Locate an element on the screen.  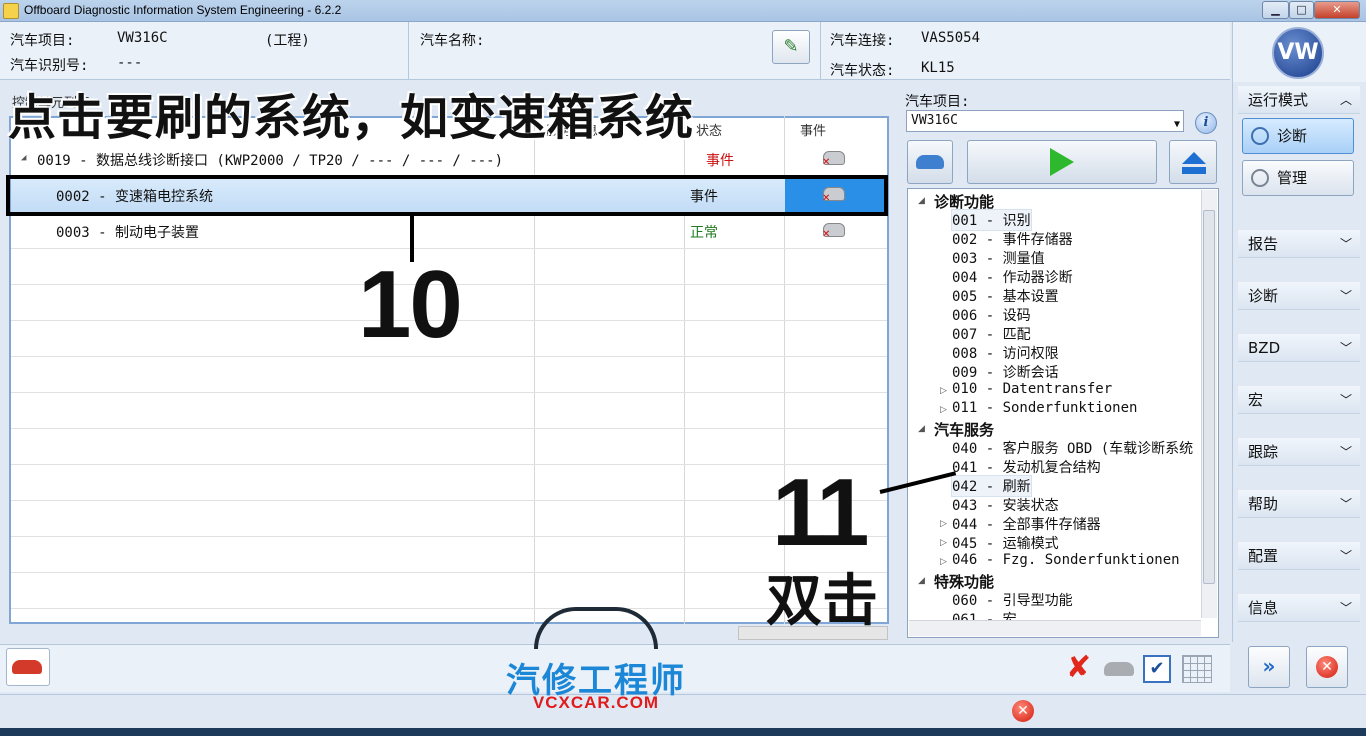
events-header: 事件 is located at coordinates (813, 129).